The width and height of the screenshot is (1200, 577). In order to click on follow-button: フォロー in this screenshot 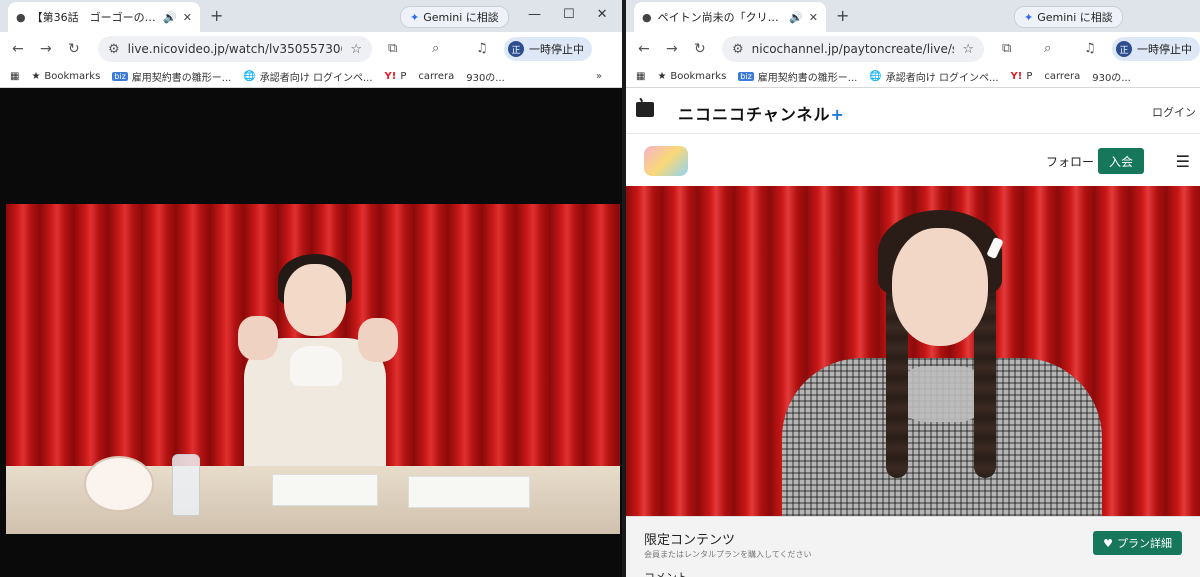, I will do `click(1070, 161)`.